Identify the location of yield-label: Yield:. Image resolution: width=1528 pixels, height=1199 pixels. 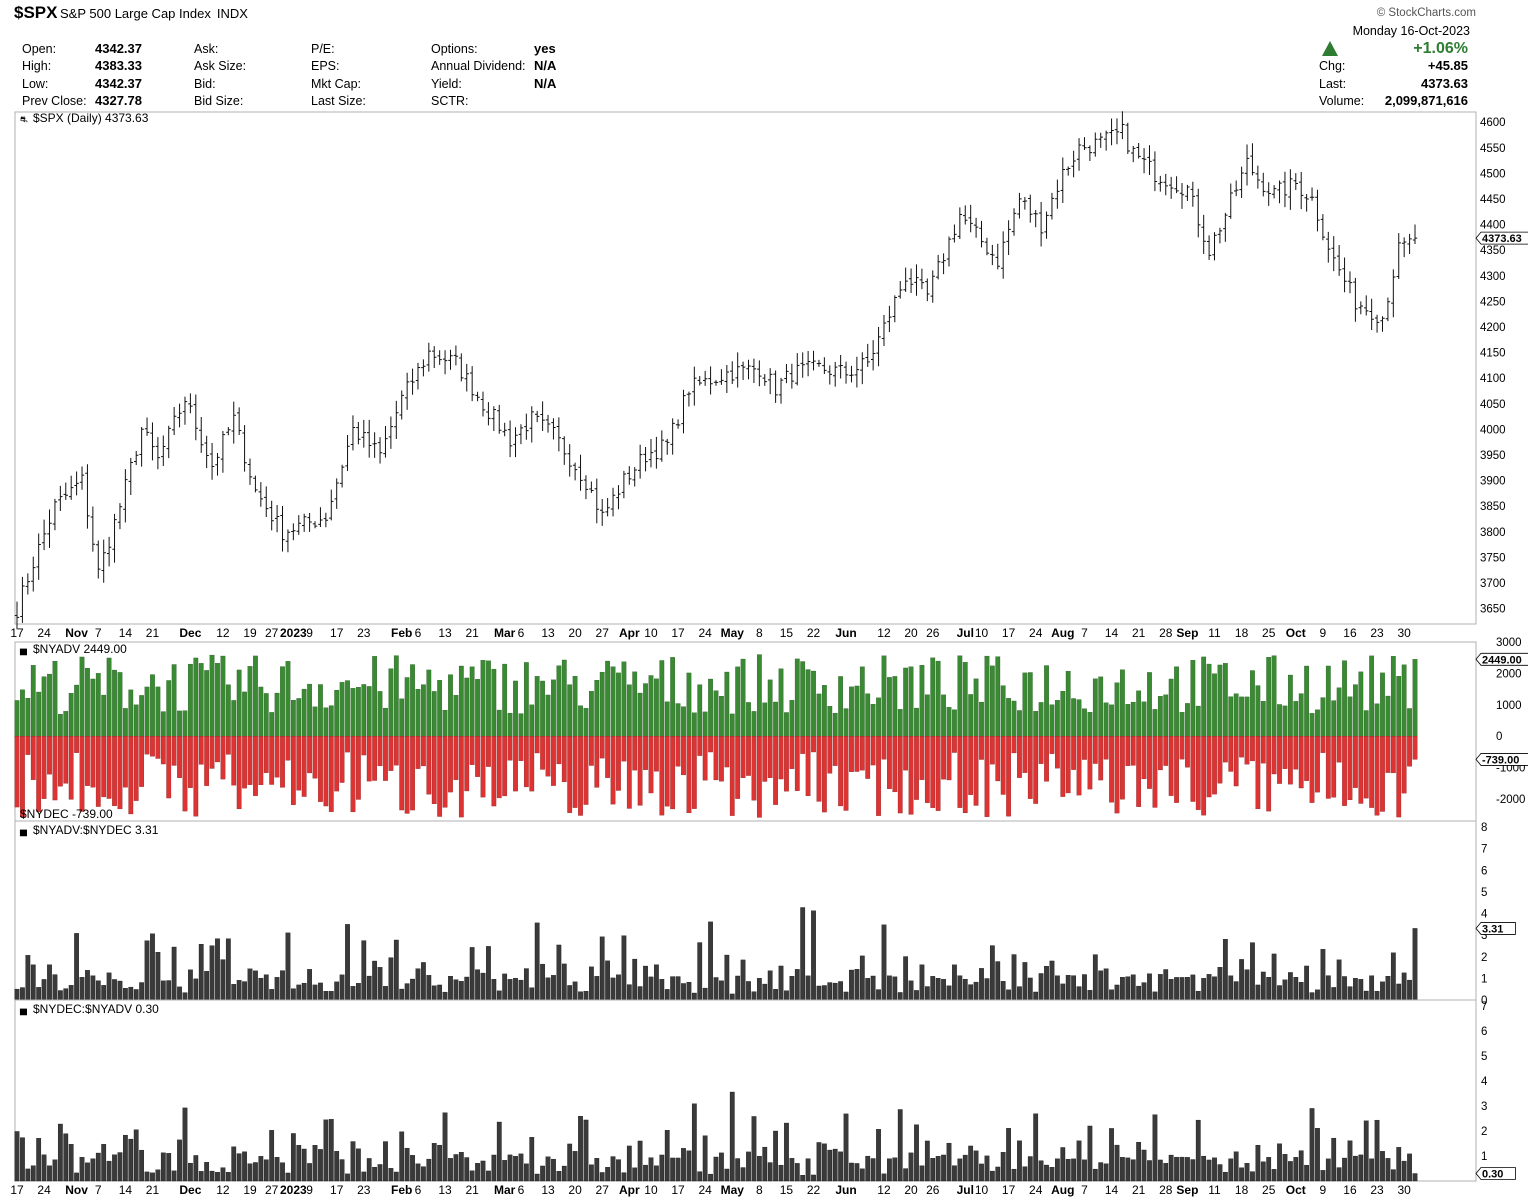
(446, 84).